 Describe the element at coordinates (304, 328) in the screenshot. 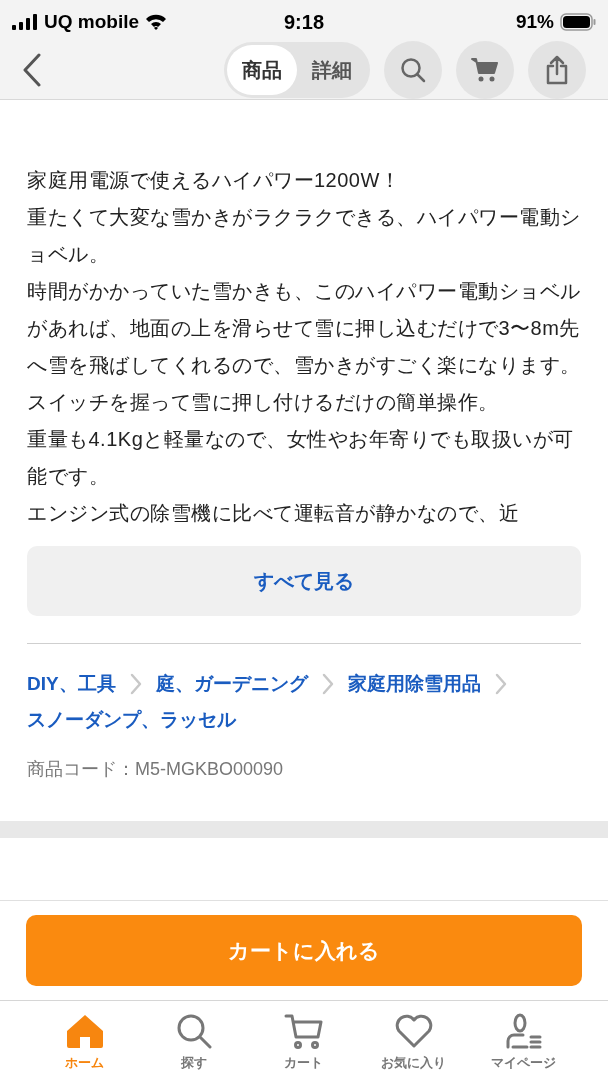

I see `description-paragraph: 時間がかかっていた雪かきも、このハイパワー電動ショベルがあれば、地面の上を滑らせて雪に押し込むだけで3〜8m先へ雪を飛ばしてくれるので、雪かきがすごく楽になります。` at that location.